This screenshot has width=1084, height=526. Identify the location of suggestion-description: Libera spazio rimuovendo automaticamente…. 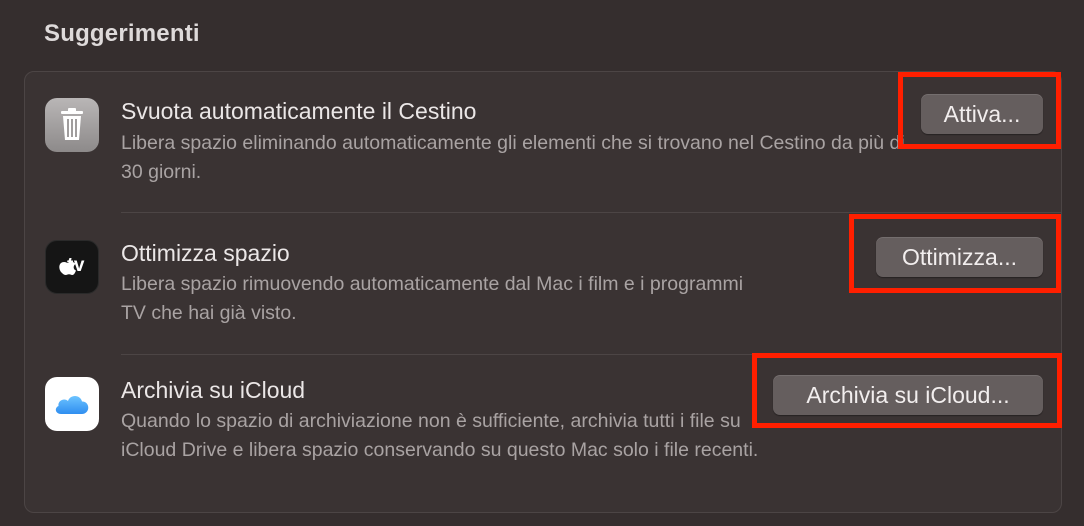
(432, 298).